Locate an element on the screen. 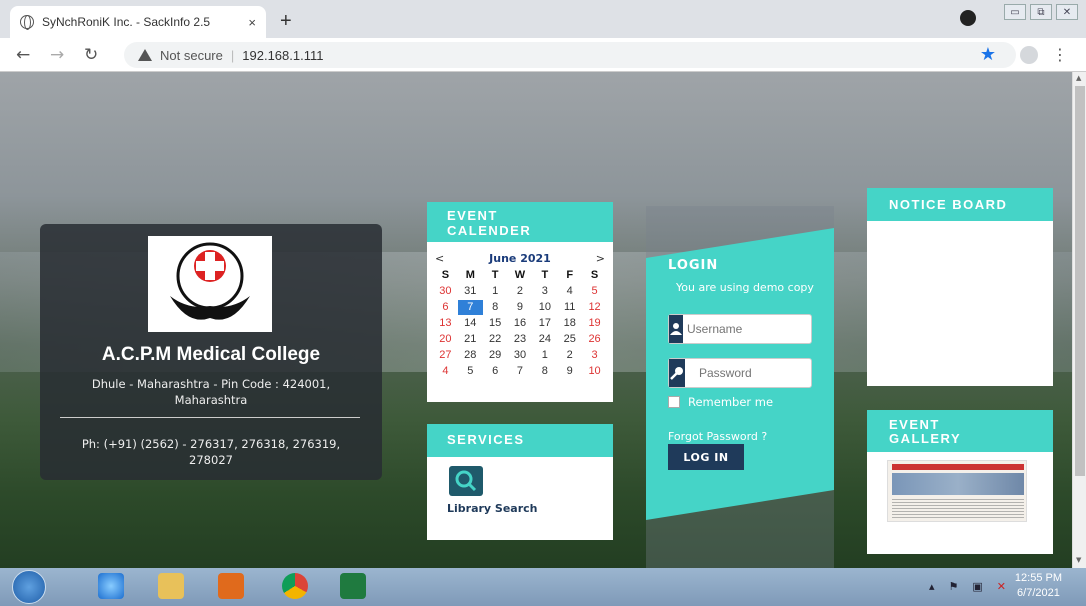 This screenshot has width=1086, height=606. browser-tab-bar: SyNchRoniK Inc. - SackInfo 2.5 × + ▭ ⧉ ✕ is located at coordinates (543, 19).